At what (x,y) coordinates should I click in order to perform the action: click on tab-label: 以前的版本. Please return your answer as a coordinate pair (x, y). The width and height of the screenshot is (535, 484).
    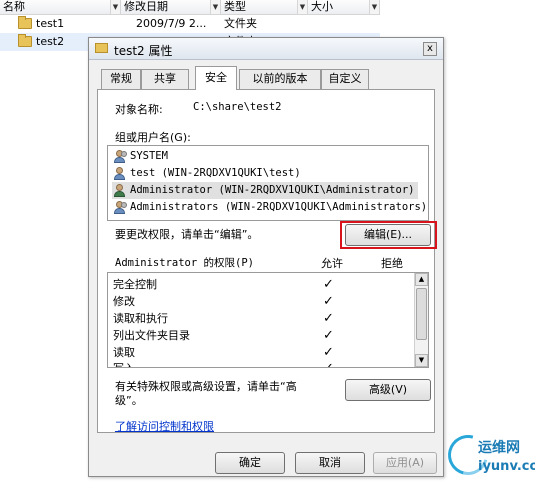
    Looking at the image, I should click on (280, 78).